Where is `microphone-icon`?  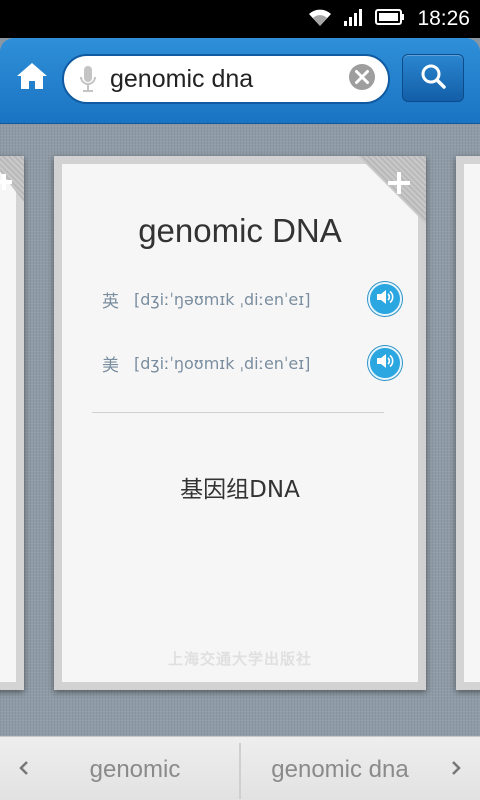
microphone-icon is located at coordinates (88, 79).